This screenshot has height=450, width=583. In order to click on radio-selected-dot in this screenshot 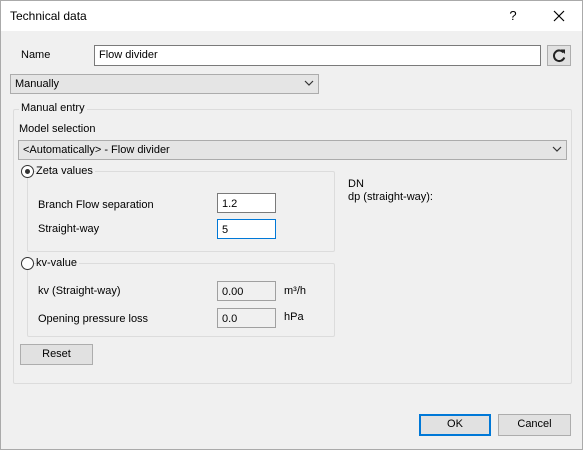, I will do `click(27, 171)`.